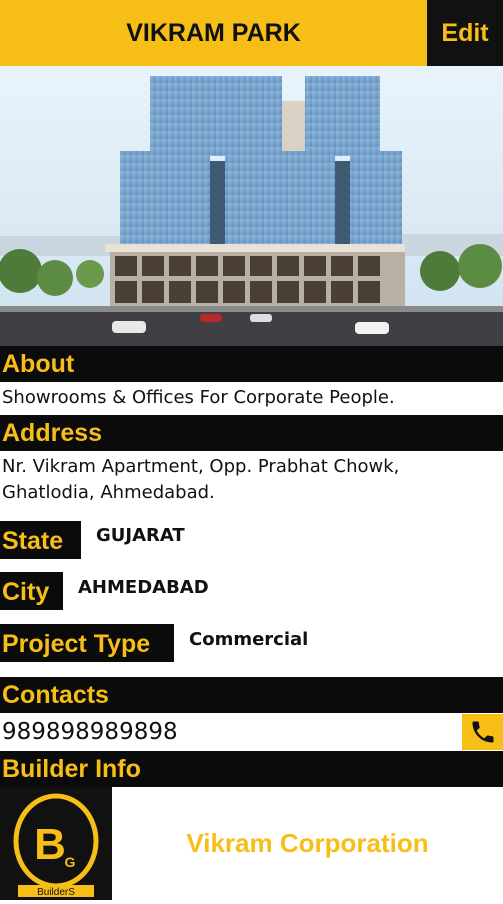 This screenshot has height=904, width=503. Describe the element at coordinates (249, 639) in the screenshot. I see `project-type-value: Commercial` at that location.